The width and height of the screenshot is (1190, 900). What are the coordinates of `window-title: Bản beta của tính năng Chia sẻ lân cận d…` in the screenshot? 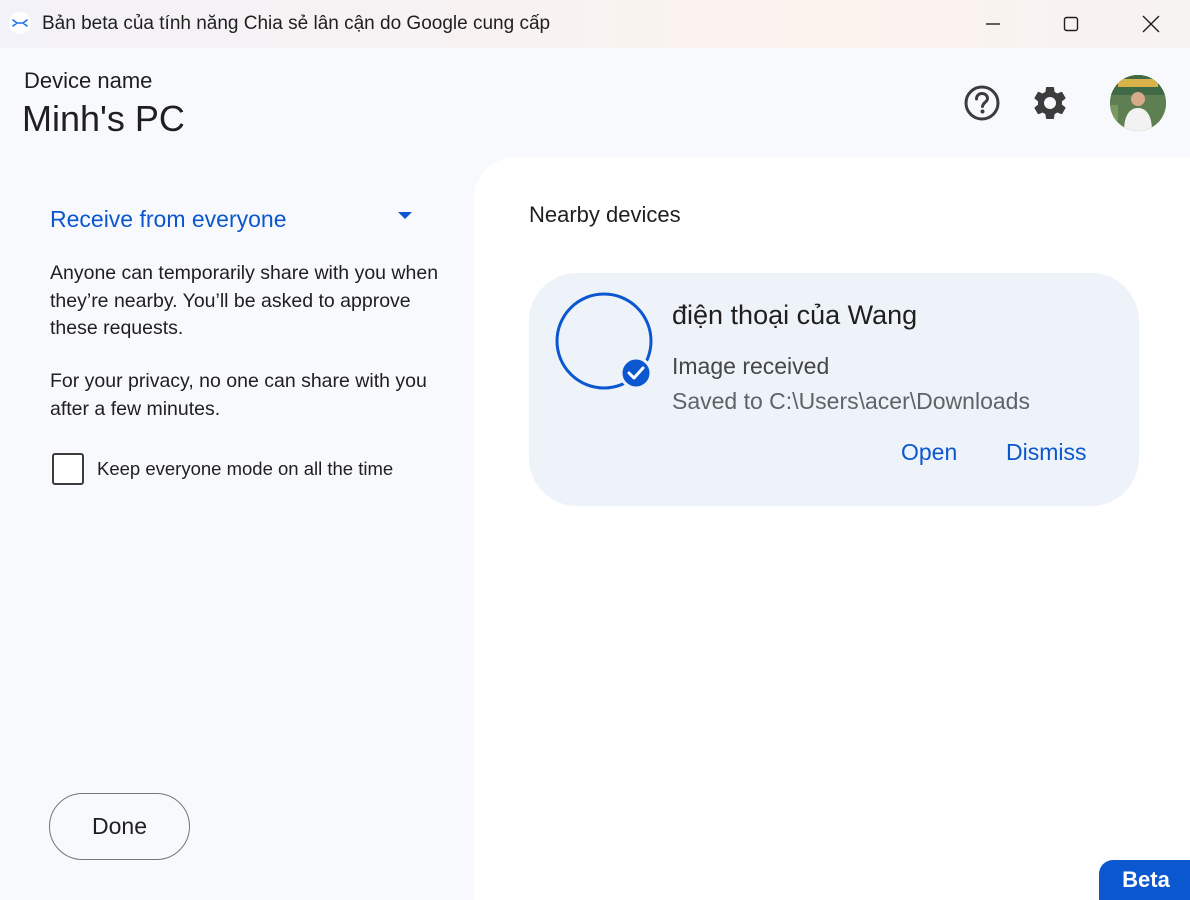 It's located at (296, 23).